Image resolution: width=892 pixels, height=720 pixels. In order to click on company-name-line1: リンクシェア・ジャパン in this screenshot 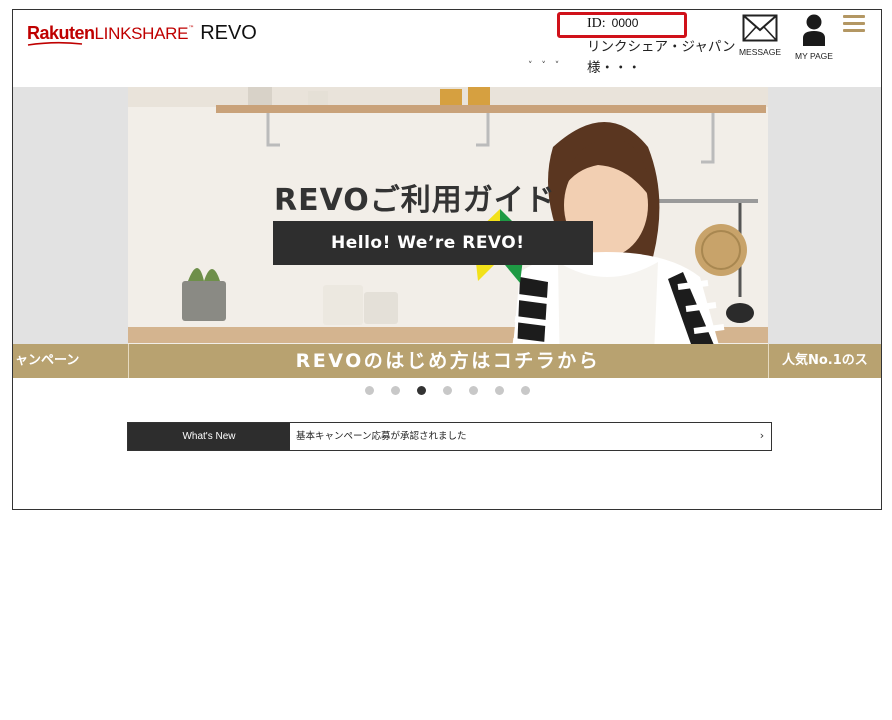, I will do `click(661, 47)`.